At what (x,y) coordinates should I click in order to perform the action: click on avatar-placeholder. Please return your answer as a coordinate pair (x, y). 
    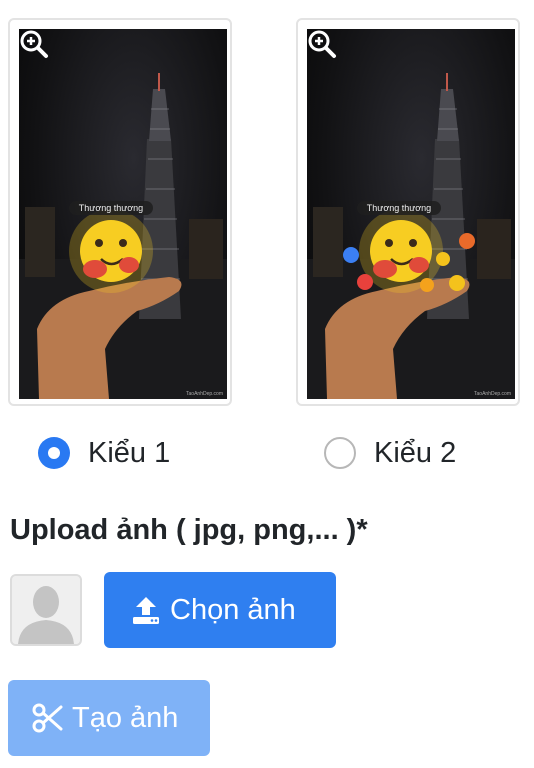
    Looking at the image, I should click on (46, 610).